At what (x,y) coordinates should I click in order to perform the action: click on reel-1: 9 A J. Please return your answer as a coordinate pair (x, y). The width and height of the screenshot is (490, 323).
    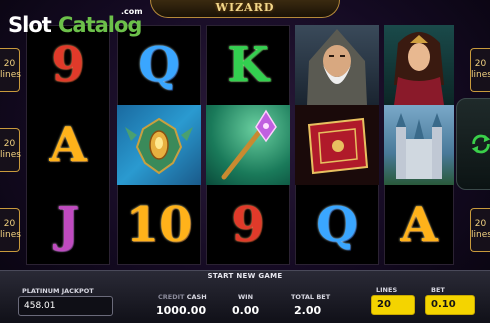
    Looking at the image, I should click on (68, 145).